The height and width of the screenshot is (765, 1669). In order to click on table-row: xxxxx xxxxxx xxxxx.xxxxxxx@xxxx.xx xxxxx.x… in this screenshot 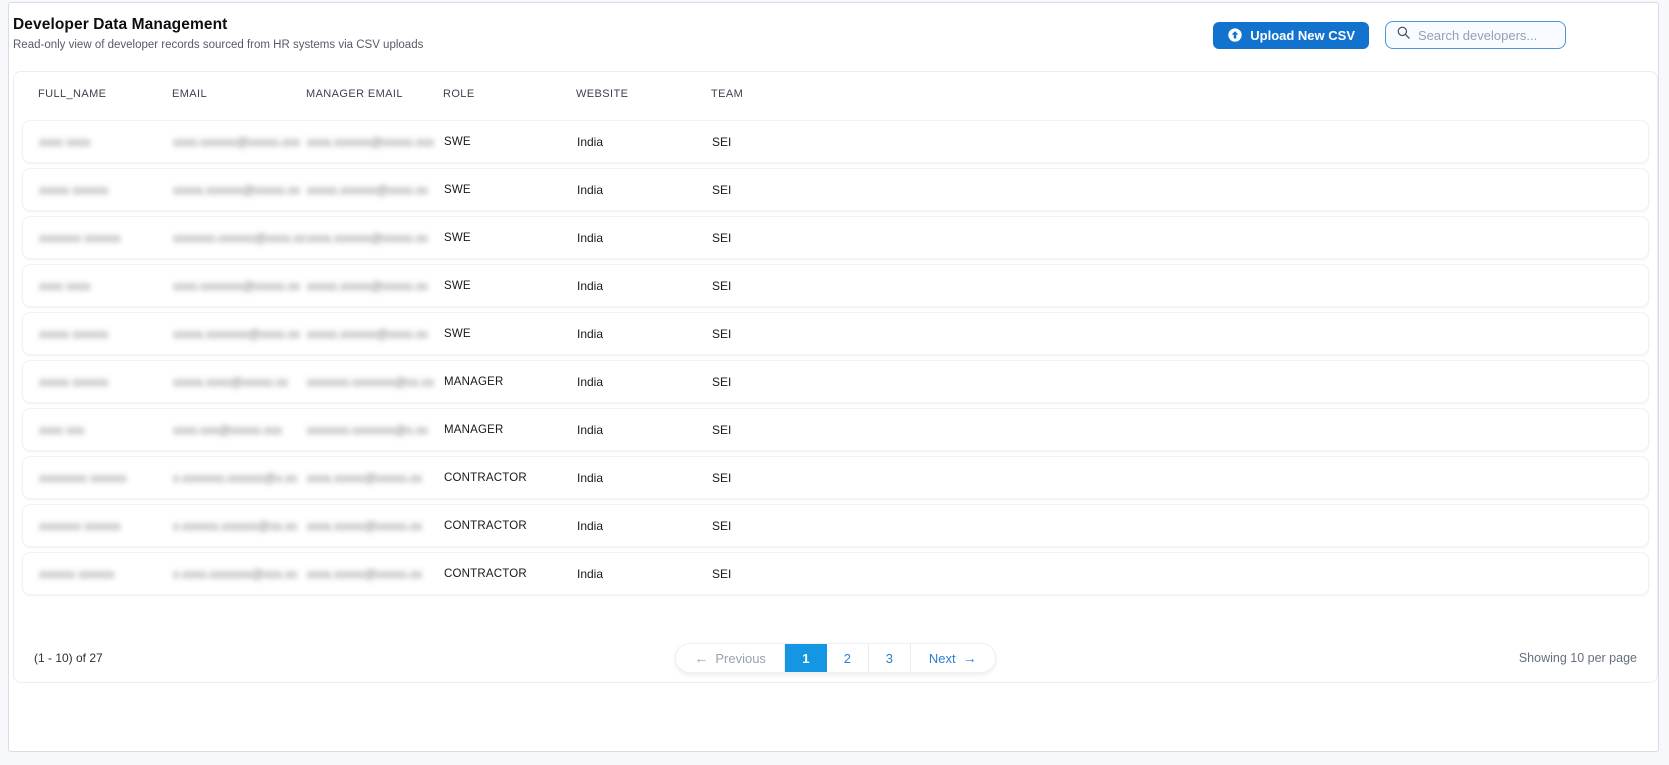, I will do `click(835, 333)`.